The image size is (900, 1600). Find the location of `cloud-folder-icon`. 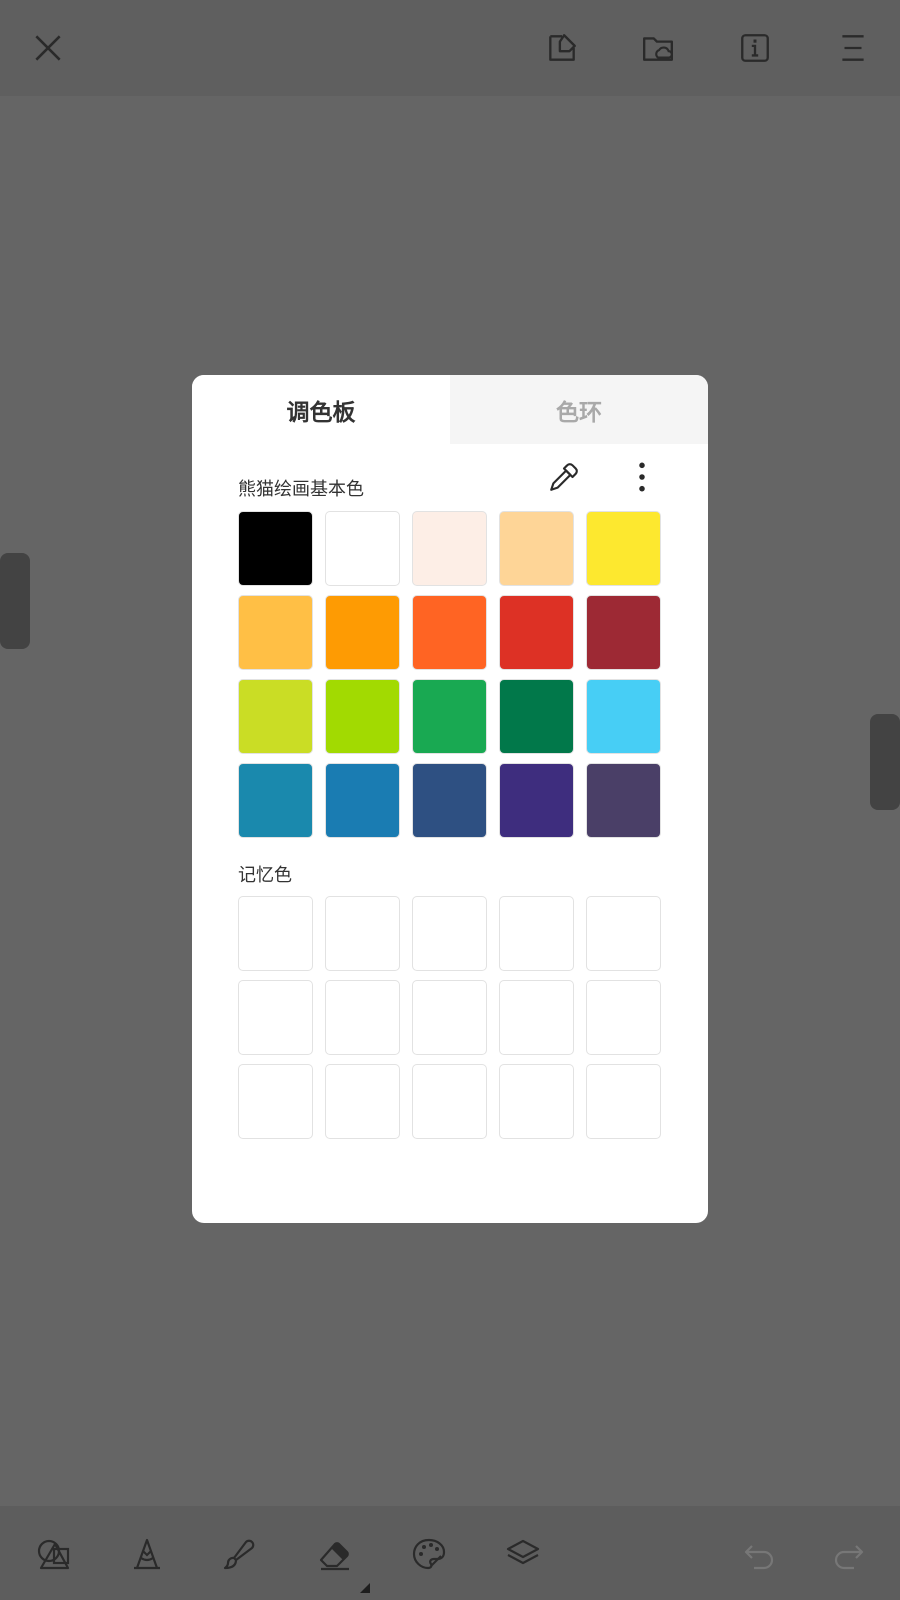

cloud-folder-icon is located at coordinates (658, 48).